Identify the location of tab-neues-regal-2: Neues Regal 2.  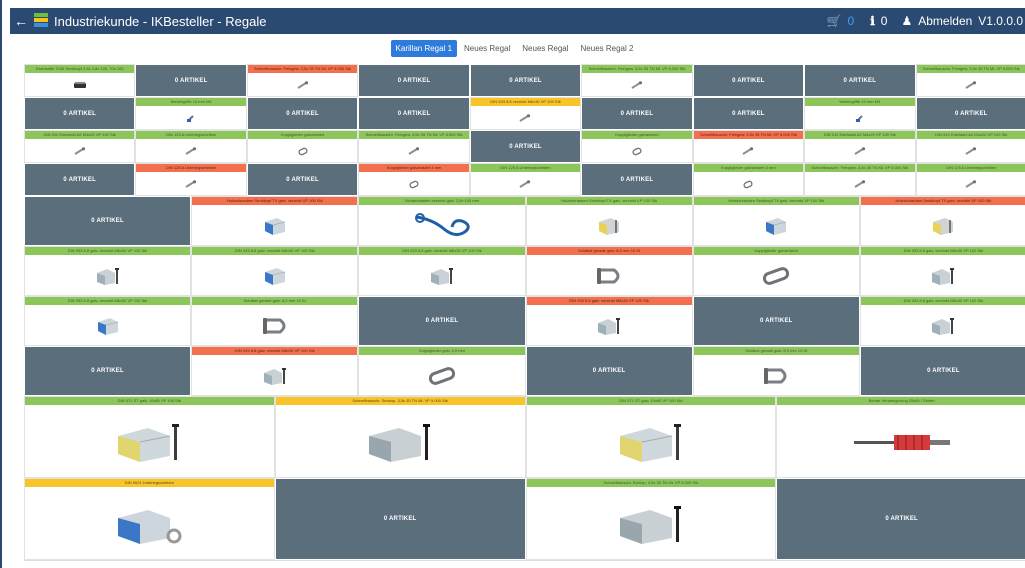
(607, 48).